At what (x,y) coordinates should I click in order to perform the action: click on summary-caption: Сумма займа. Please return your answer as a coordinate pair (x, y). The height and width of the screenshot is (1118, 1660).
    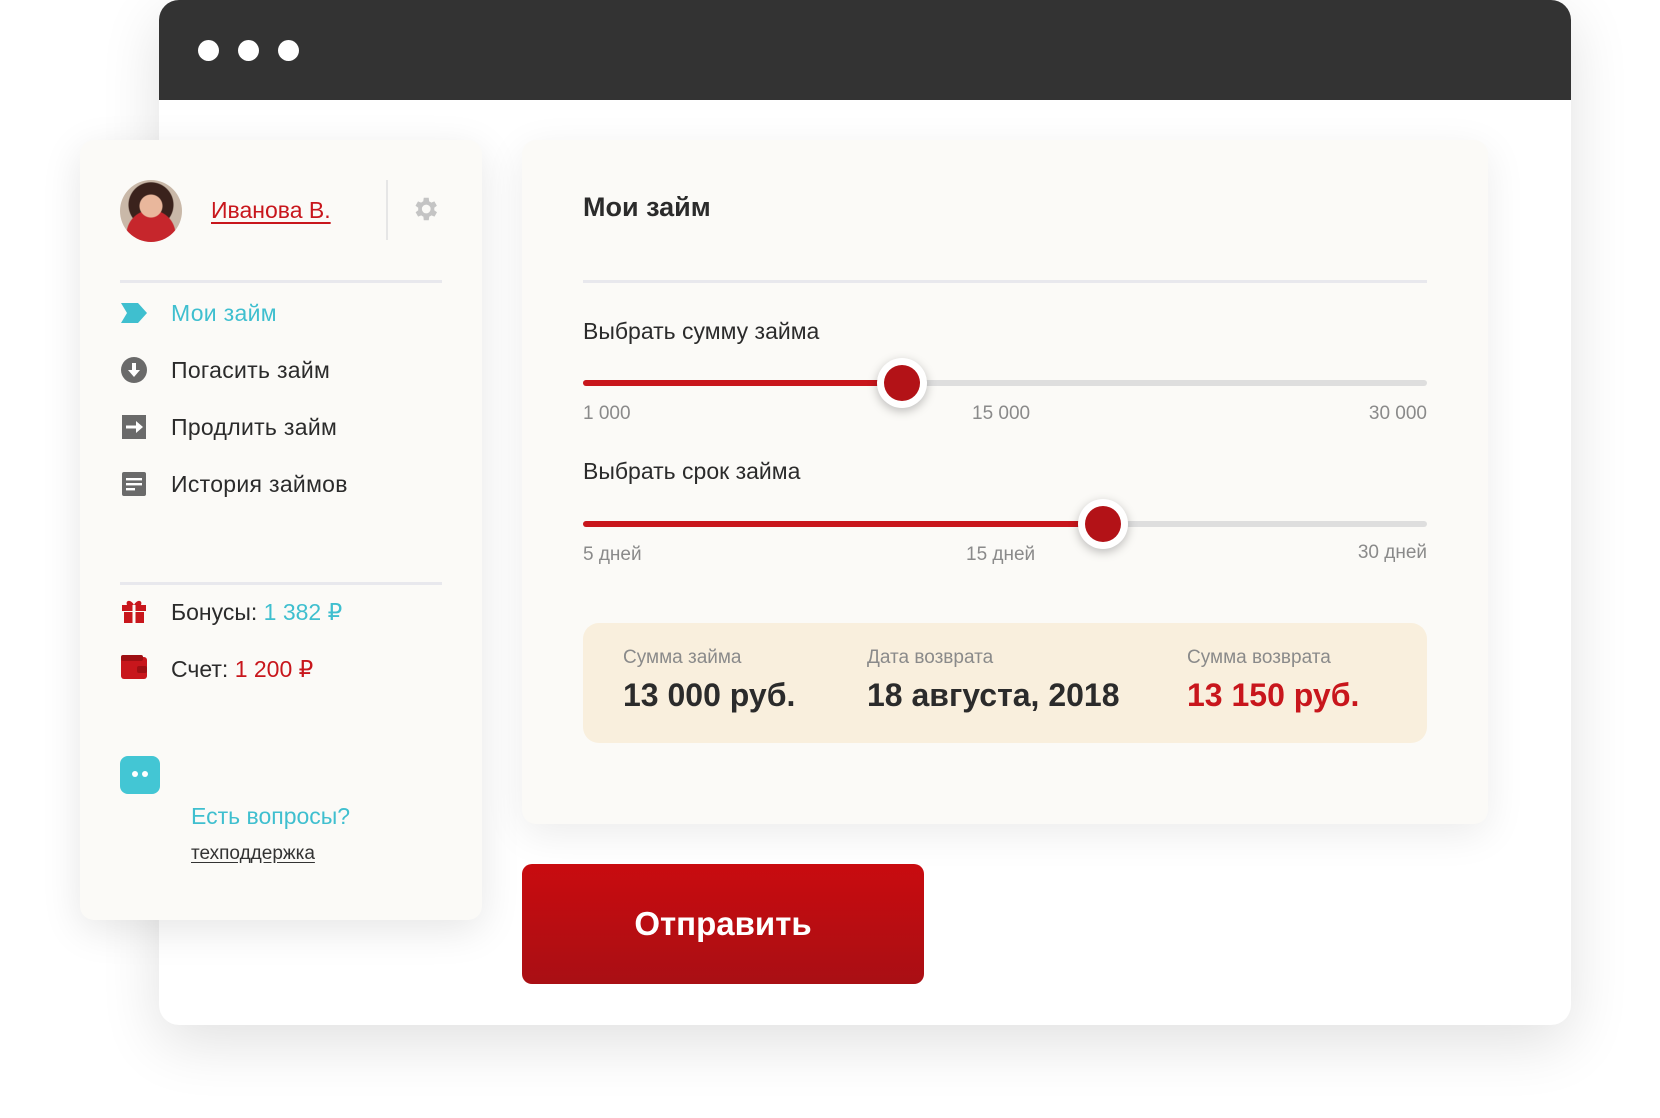
    Looking at the image, I should click on (682, 657).